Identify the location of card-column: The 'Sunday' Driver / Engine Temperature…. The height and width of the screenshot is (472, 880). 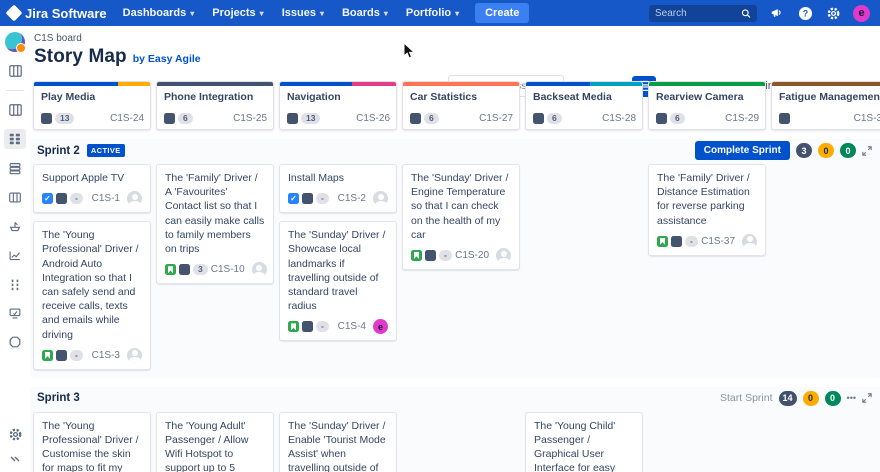
(461, 217).